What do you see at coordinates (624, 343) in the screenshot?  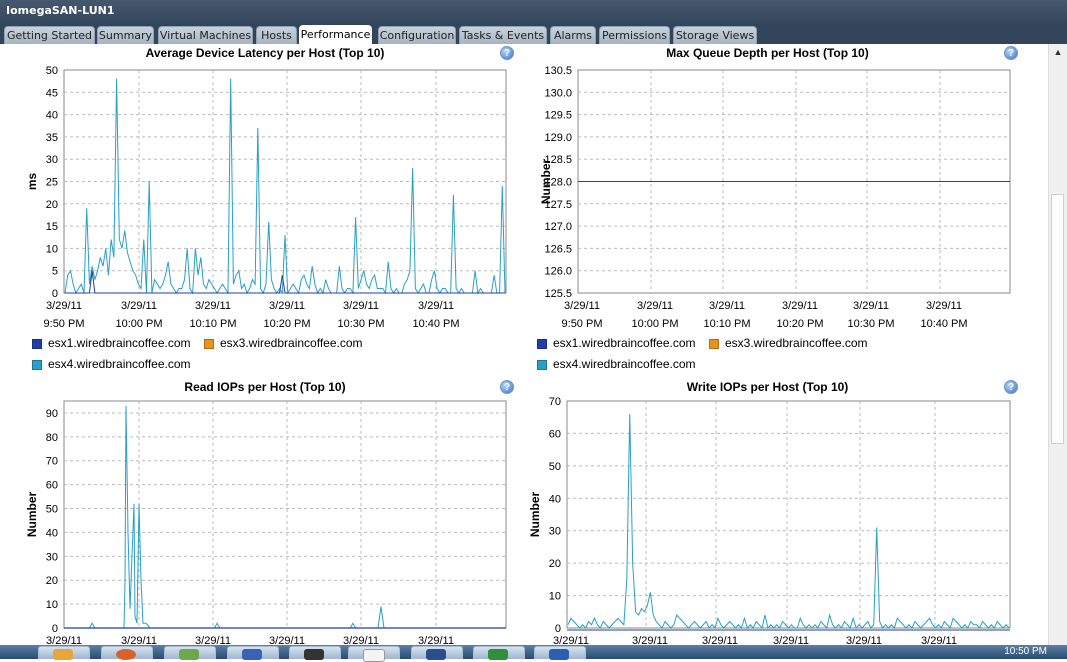 I see `legend-label: esx1.wiredbraincoffee.com` at bounding box center [624, 343].